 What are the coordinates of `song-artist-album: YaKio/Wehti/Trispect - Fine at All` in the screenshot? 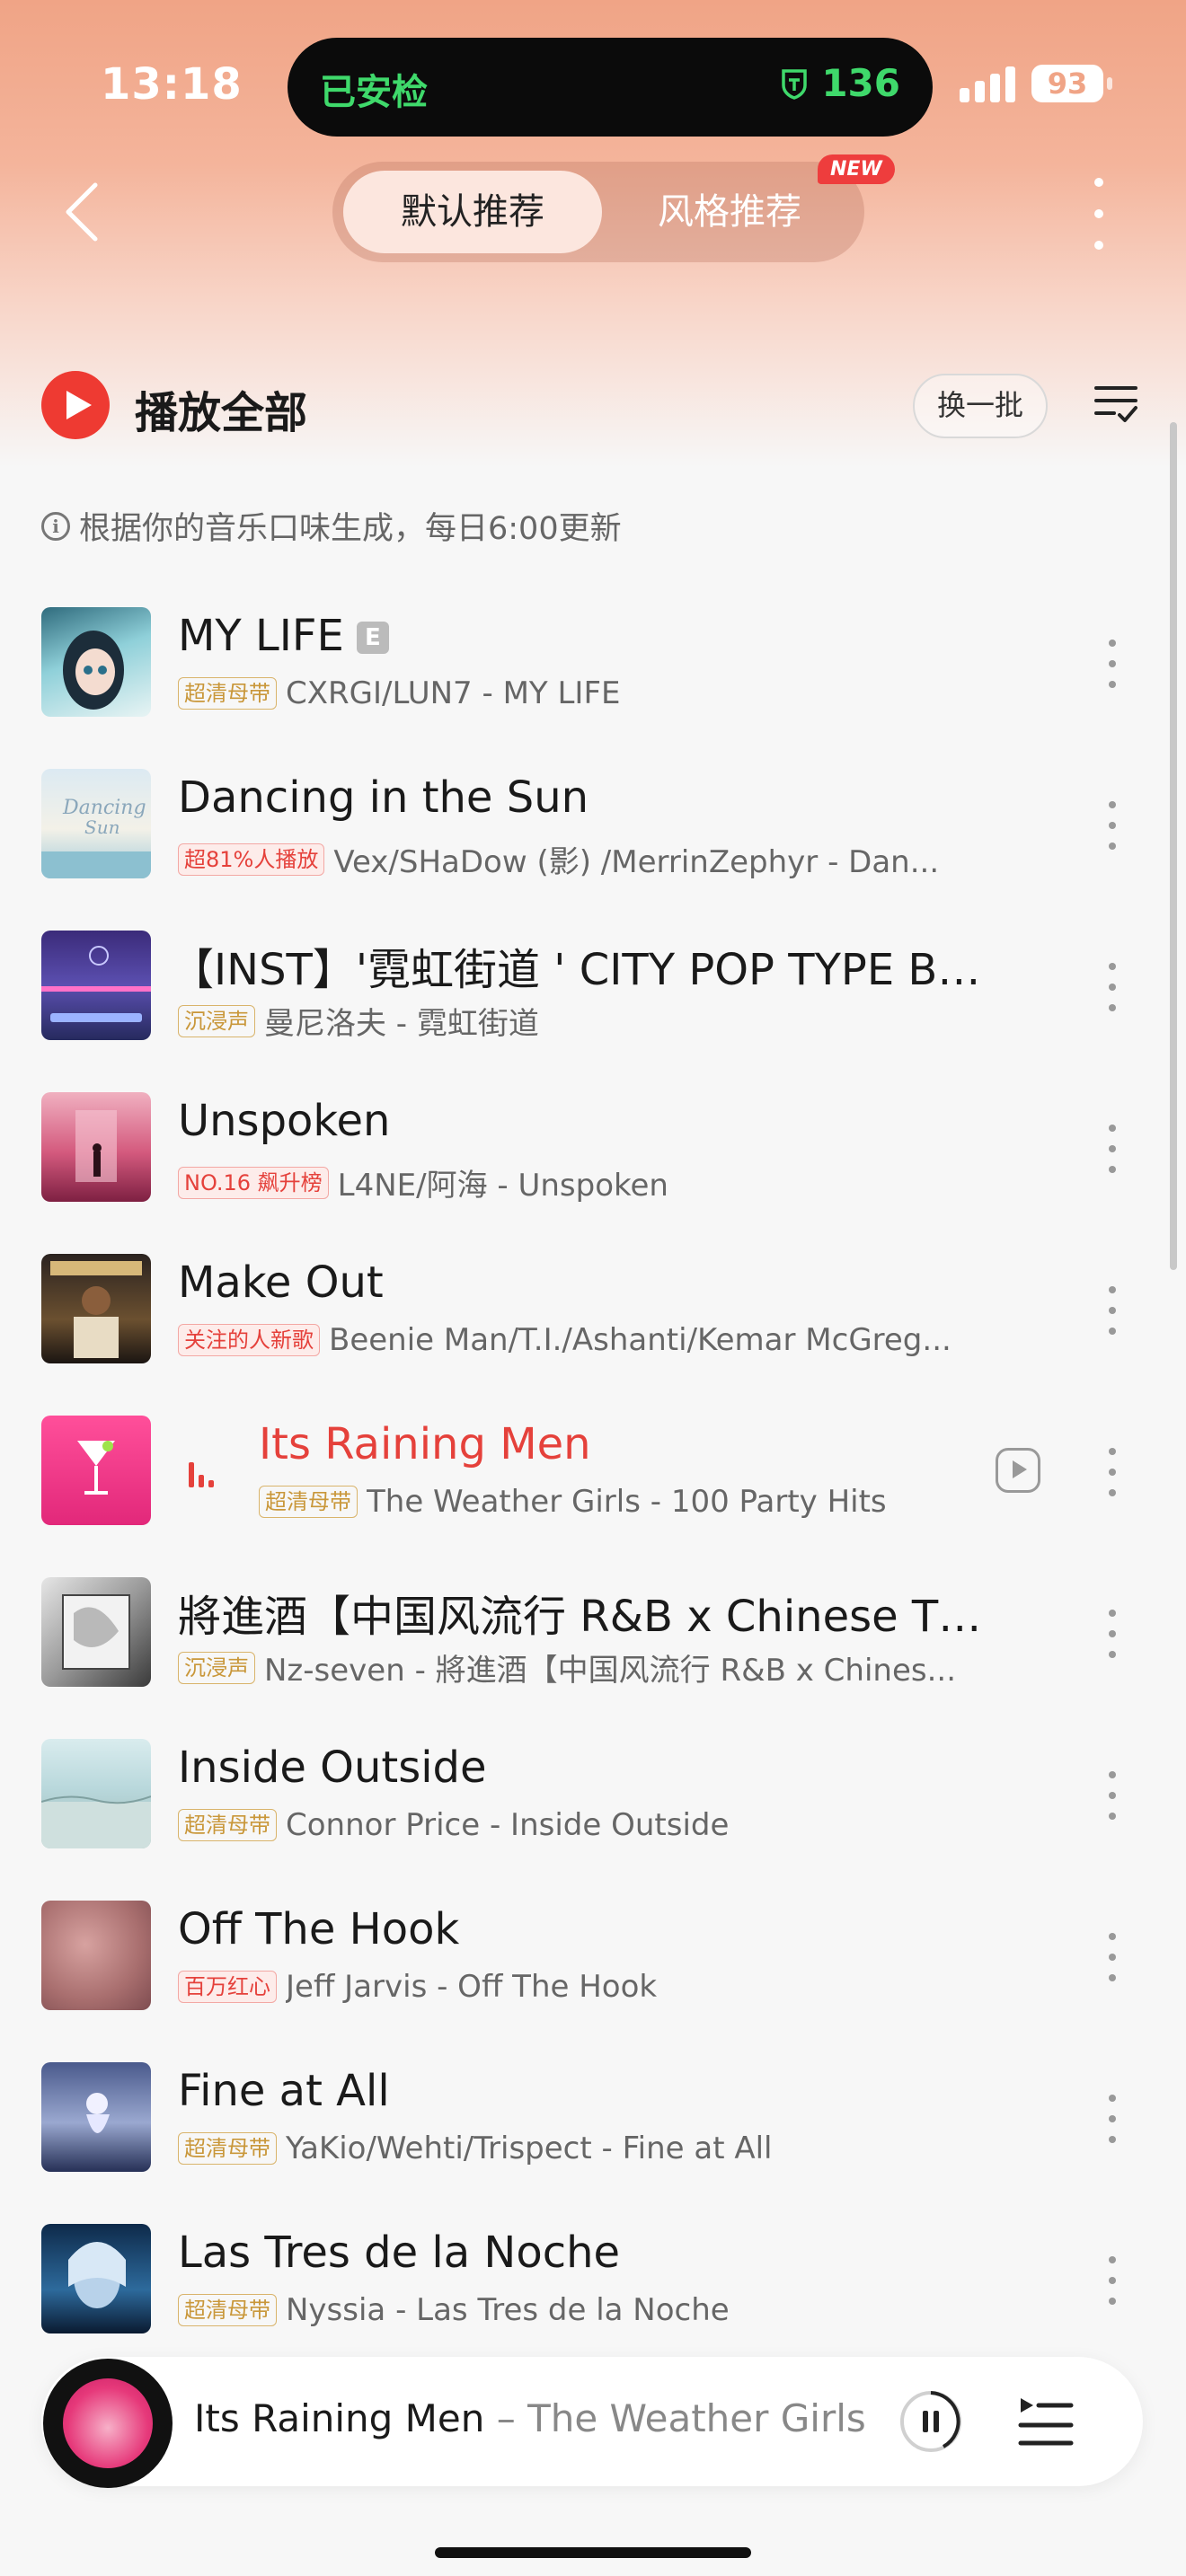 It's located at (529, 2148).